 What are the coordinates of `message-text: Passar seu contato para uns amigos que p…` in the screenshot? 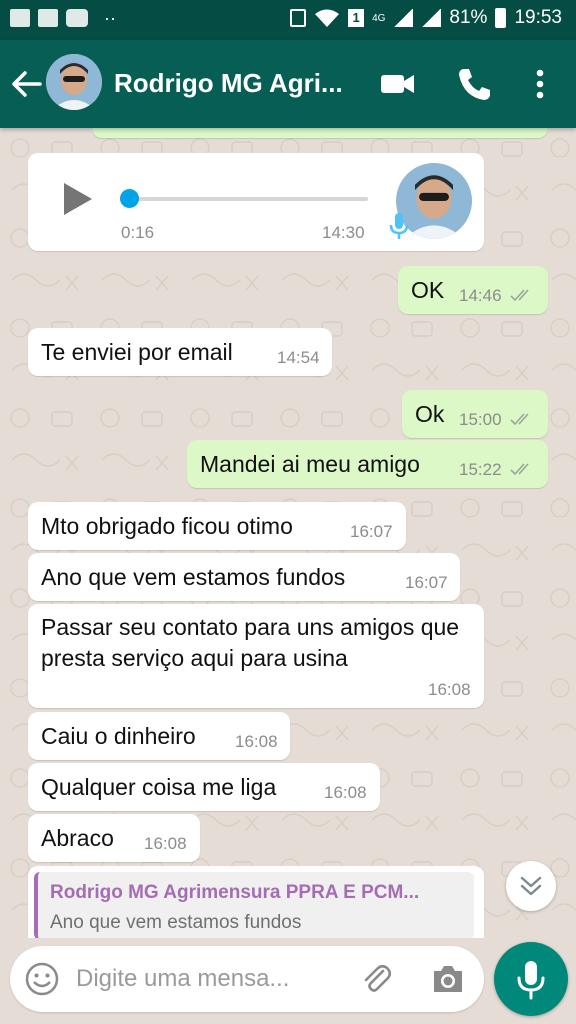 It's located at (250, 642).